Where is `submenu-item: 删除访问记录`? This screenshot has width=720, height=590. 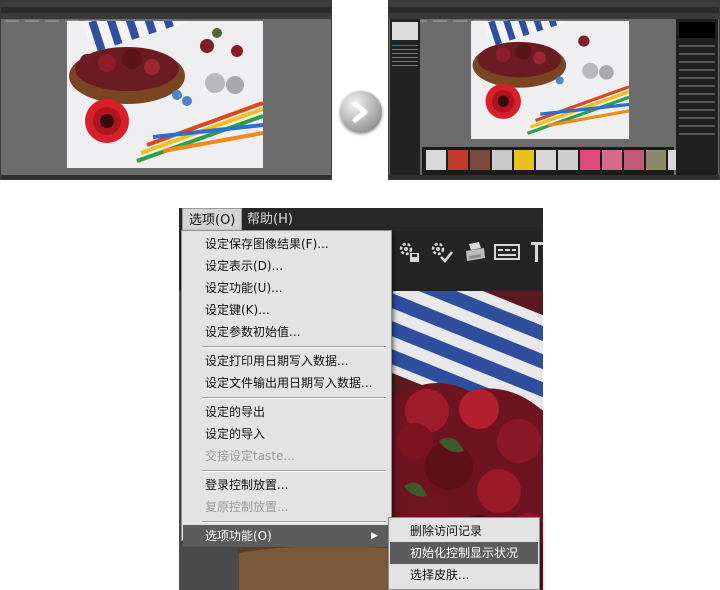
submenu-item: 删除访问记录 is located at coordinates (464, 531).